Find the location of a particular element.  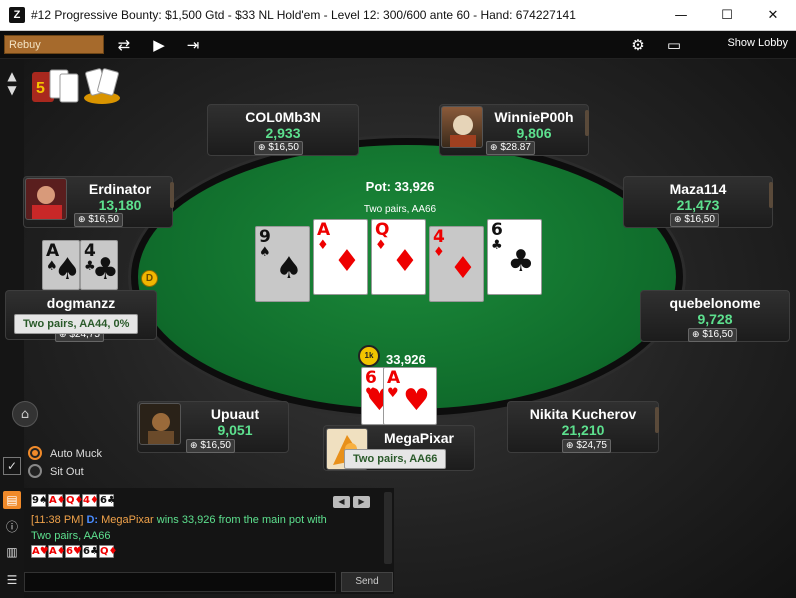

task-check-icon: ✓ is located at coordinates (12, 466).